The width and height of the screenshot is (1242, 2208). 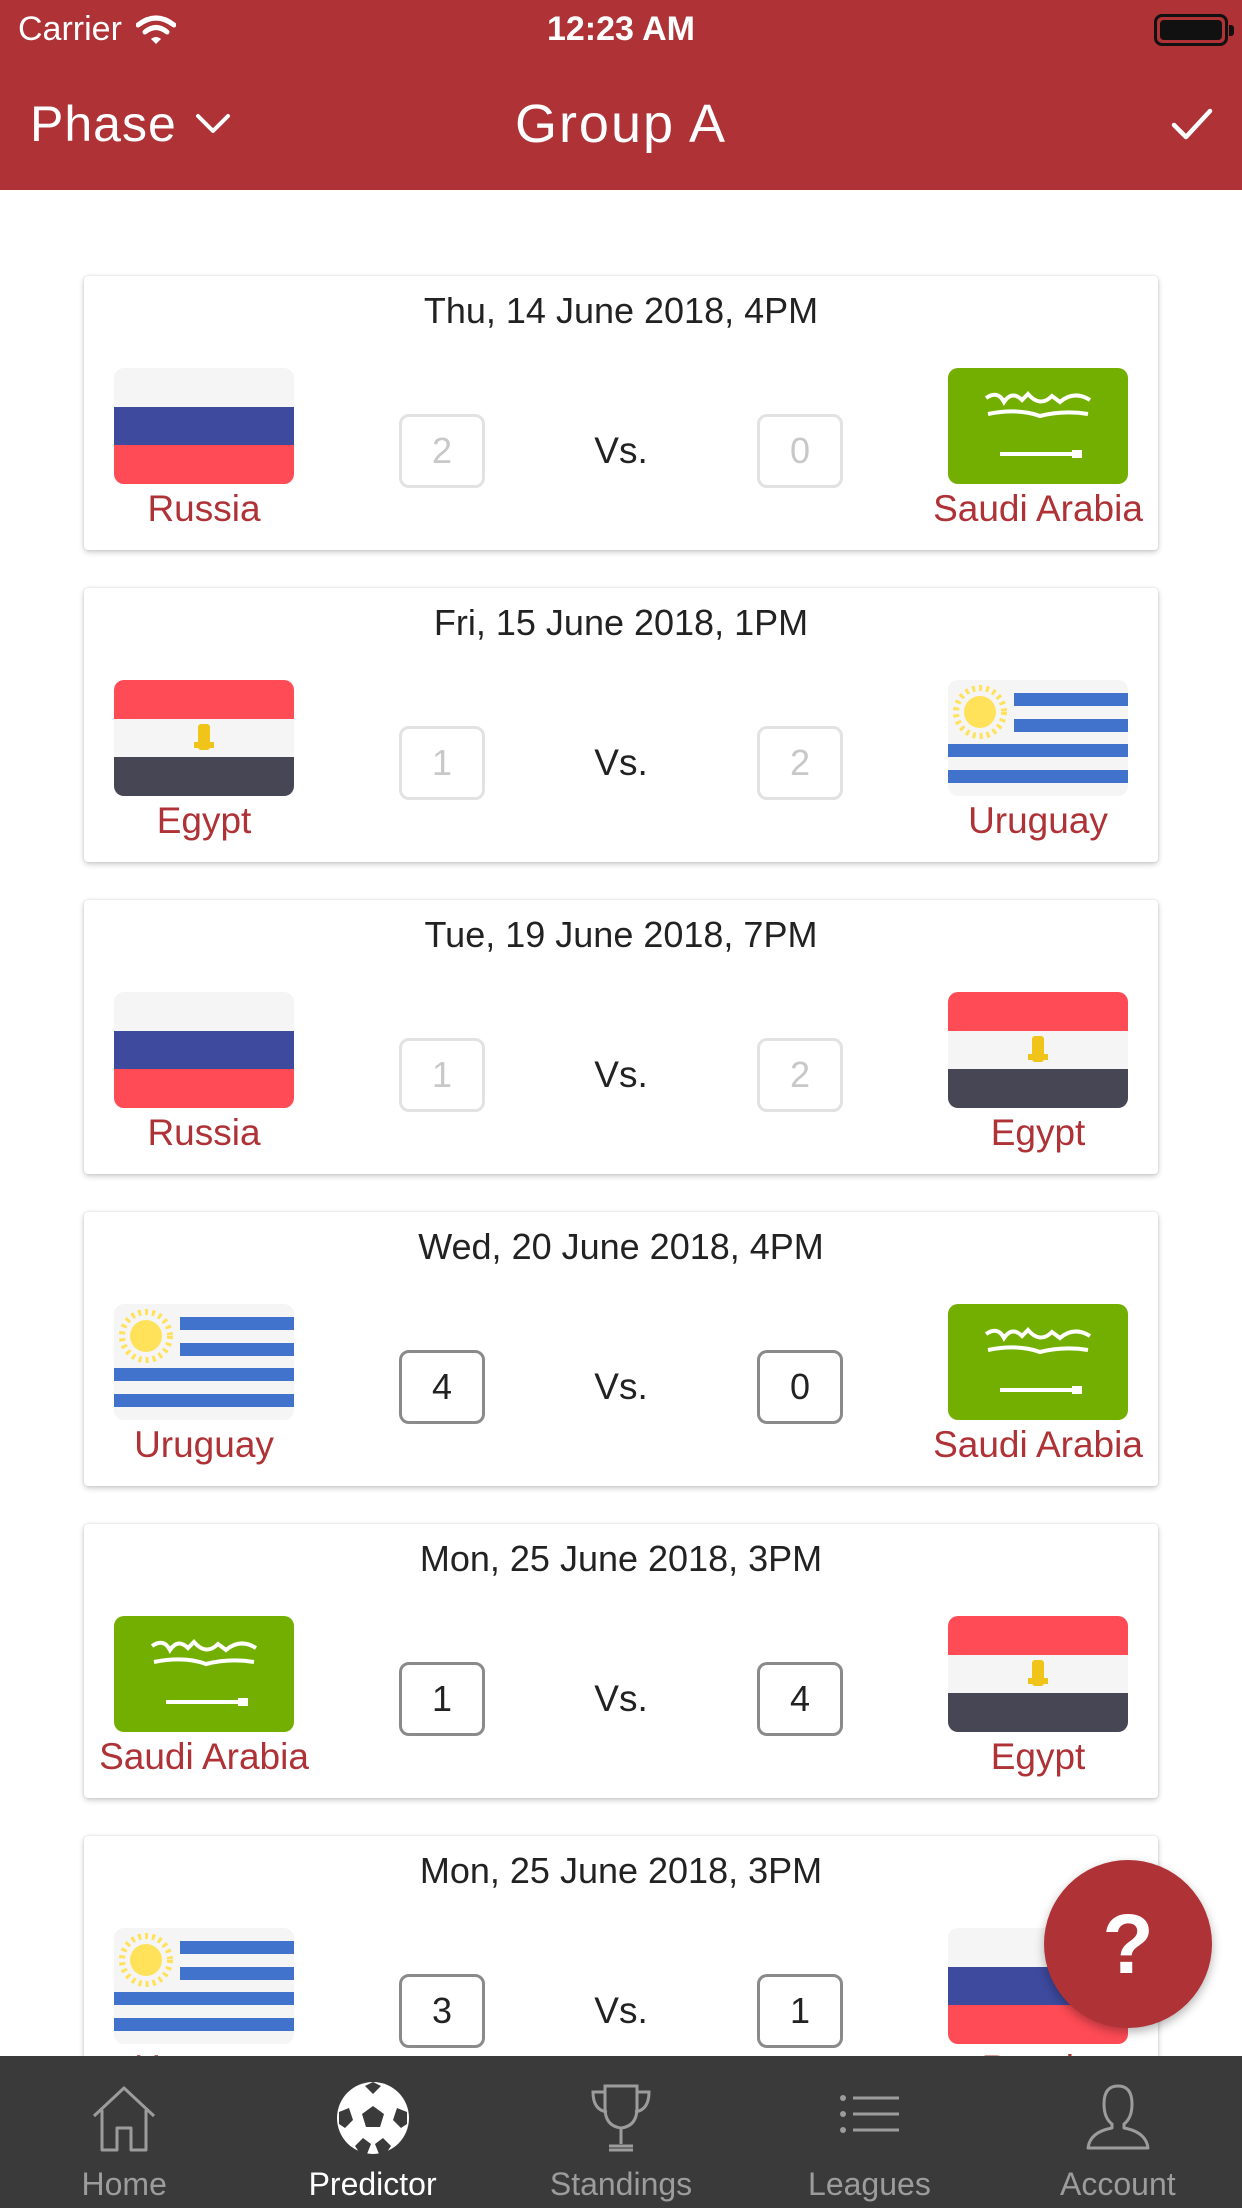 What do you see at coordinates (621, 2184) in the screenshot?
I see `tab-label-standings: Standings` at bounding box center [621, 2184].